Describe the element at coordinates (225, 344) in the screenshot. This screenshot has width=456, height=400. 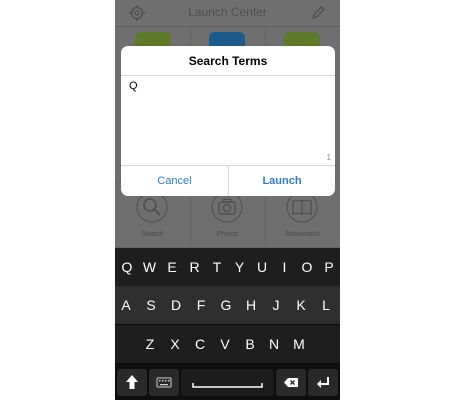
I see `key-v: V` at that location.